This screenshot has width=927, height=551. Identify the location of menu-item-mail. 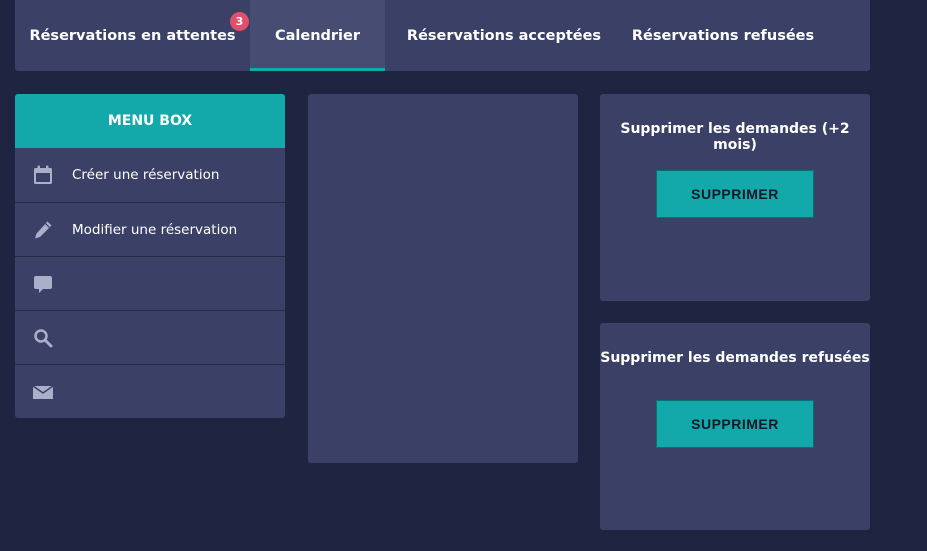
(150, 391).